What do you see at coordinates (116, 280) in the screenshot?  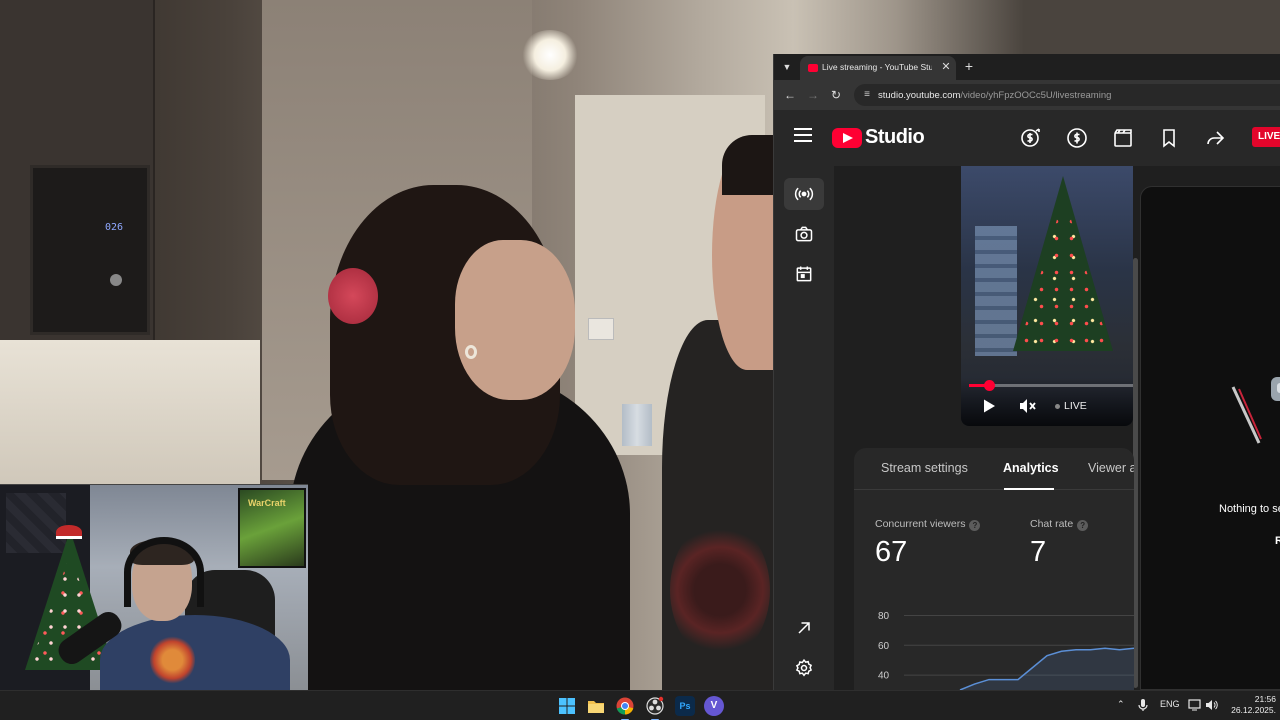 I see `microwave-knob` at bounding box center [116, 280].